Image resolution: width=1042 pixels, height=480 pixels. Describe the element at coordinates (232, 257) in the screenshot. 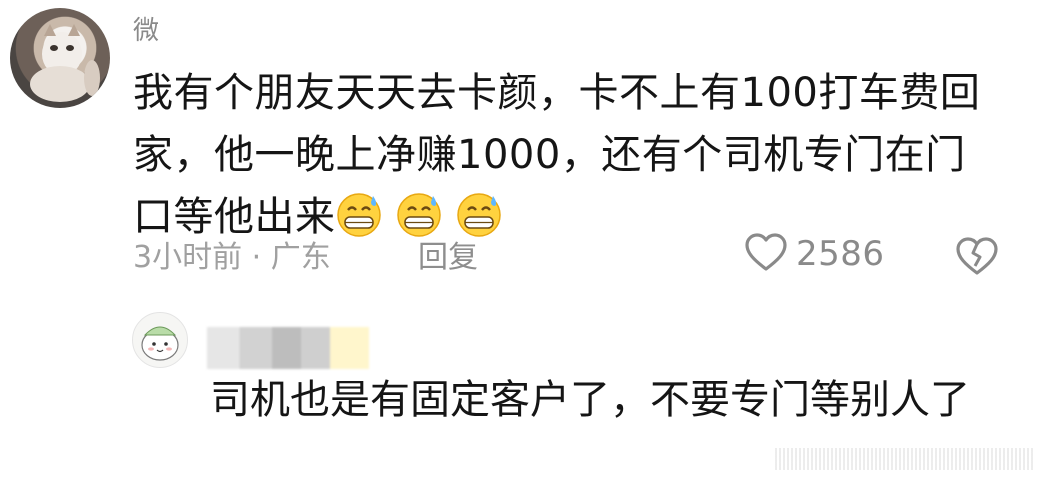

I see `comment-meta: 3小时前 · 广东` at that location.